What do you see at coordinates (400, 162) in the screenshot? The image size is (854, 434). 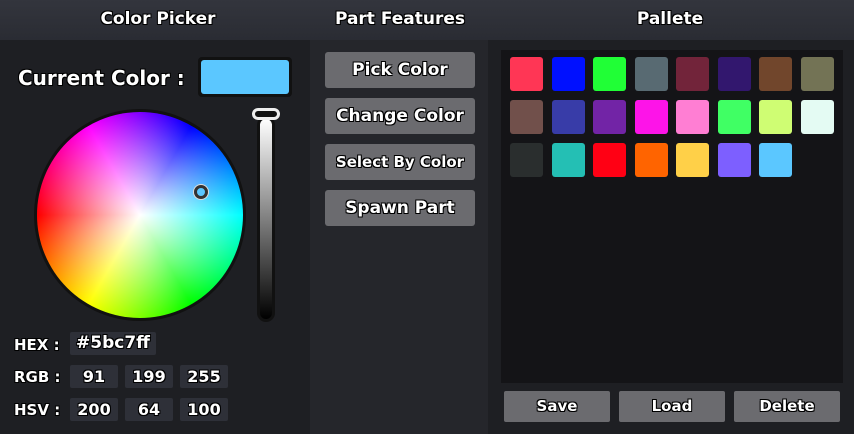 I see `select-by-color-button: Select By Color` at bounding box center [400, 162].